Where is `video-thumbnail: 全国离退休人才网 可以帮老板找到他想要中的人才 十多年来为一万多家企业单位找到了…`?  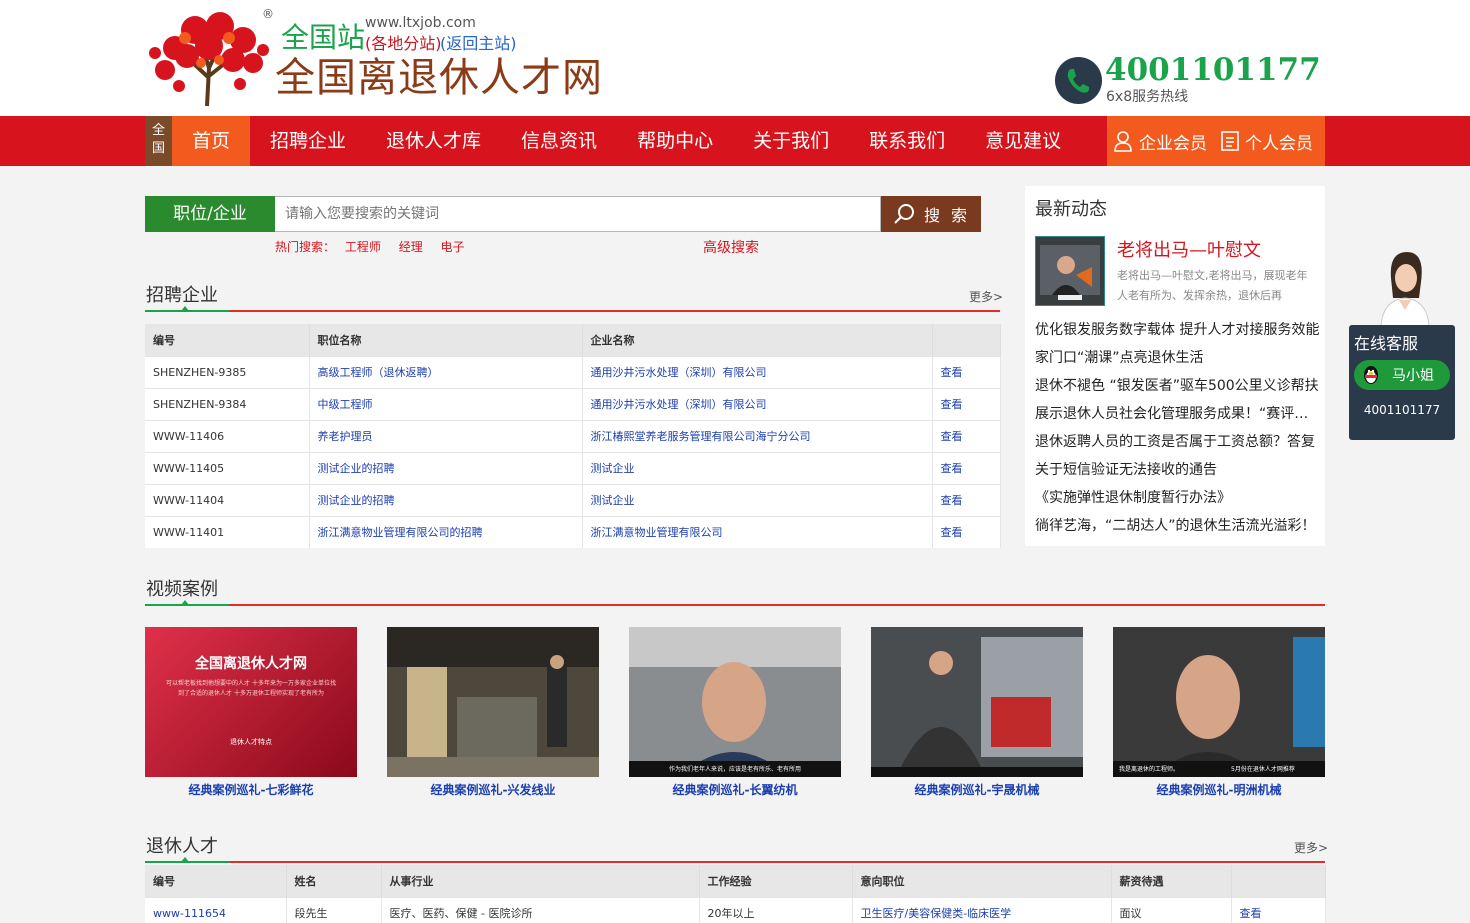
video-thumbnail: 全国离退休人才网 可以帮老板找到他想要中的人才 十多年来为一万多家企业单位找到了… is located at coordinates (251, 702).